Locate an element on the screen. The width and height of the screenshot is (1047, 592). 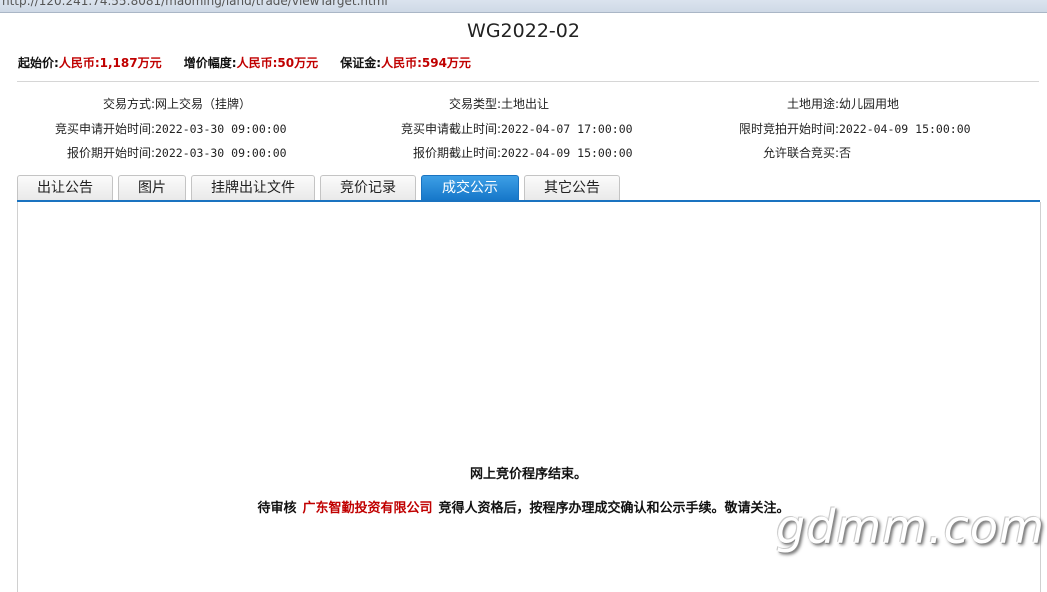
quote-start-label: 报价期开始时间: is located at coordinates (110, 153).